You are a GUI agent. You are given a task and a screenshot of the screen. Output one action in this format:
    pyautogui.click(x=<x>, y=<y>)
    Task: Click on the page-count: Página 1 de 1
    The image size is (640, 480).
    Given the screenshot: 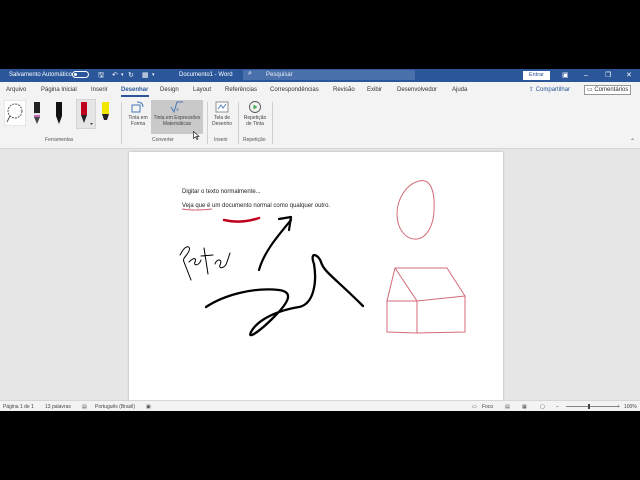 What is the action you would take?
    pyautogui.click(x=18, y=407)
    